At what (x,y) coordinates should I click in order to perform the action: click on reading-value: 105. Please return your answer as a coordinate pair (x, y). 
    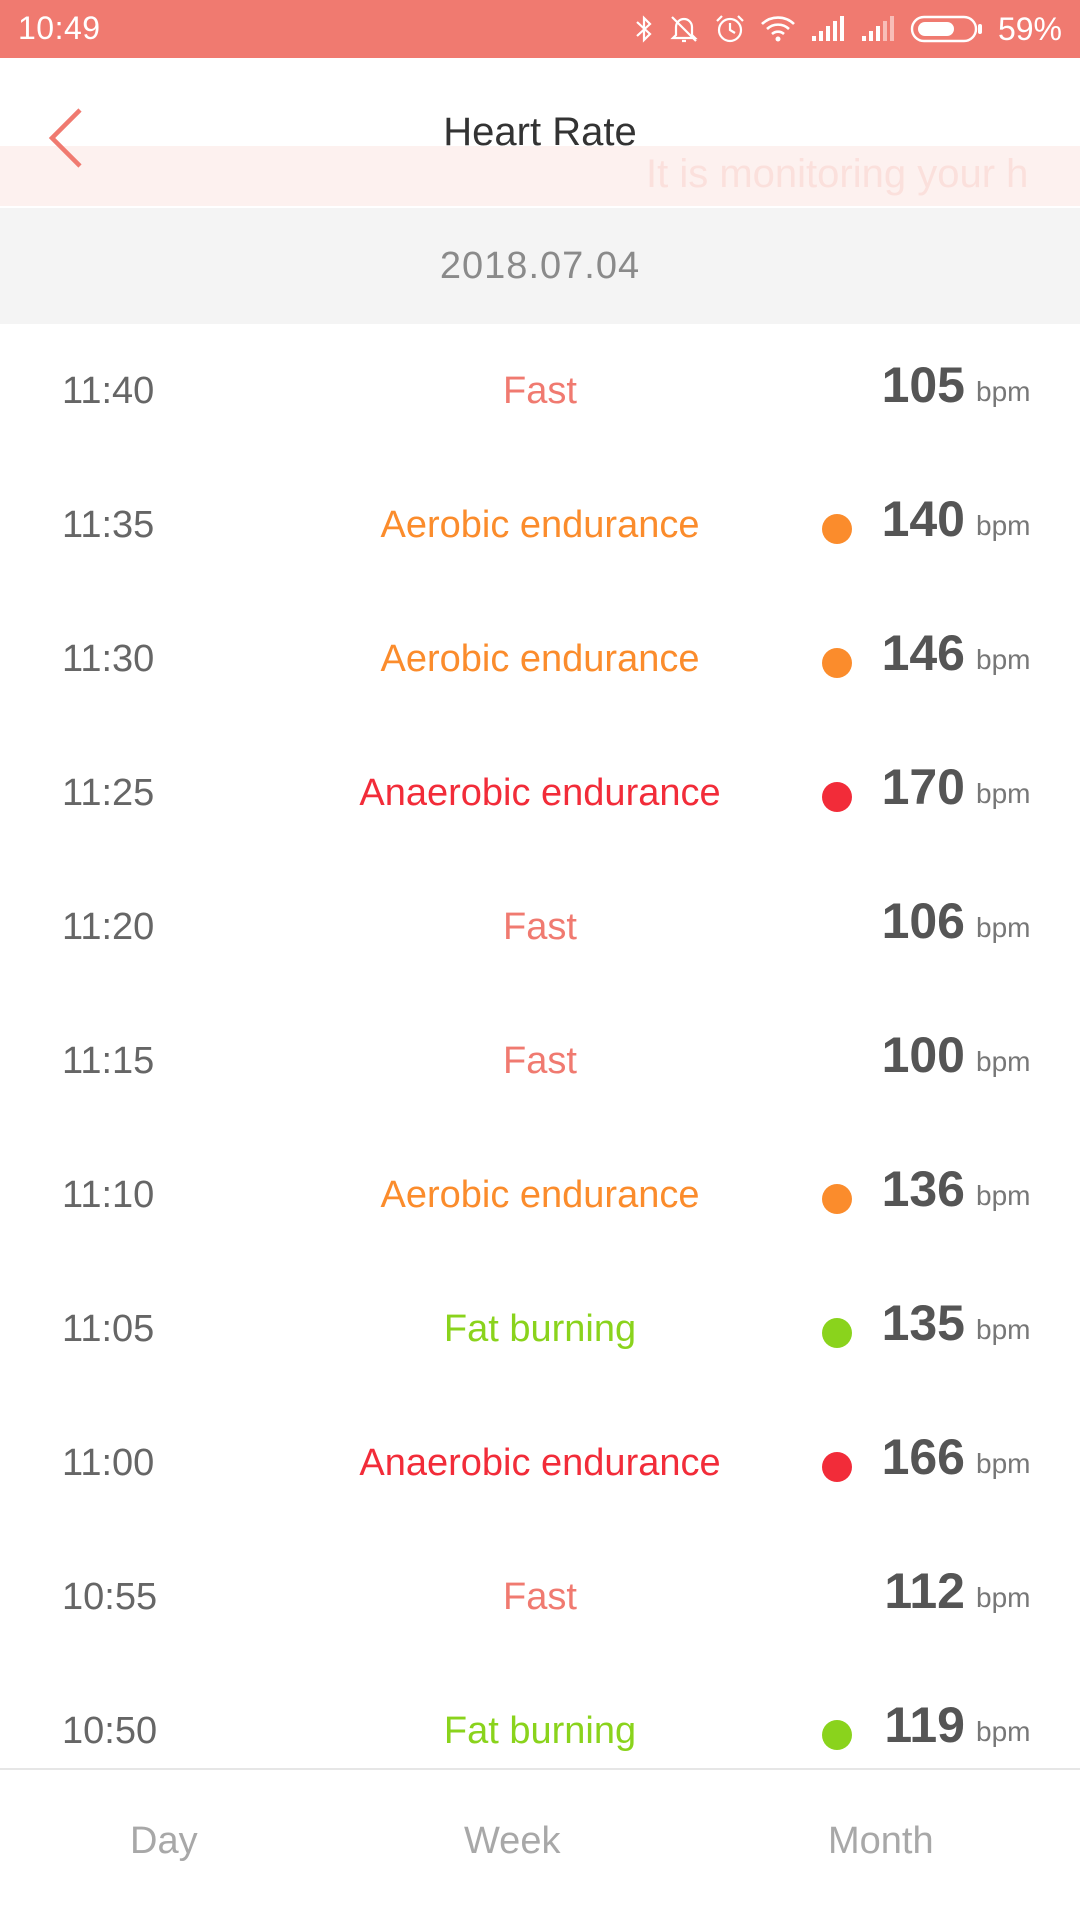
    Looking at the image, I should click on (923, 385).